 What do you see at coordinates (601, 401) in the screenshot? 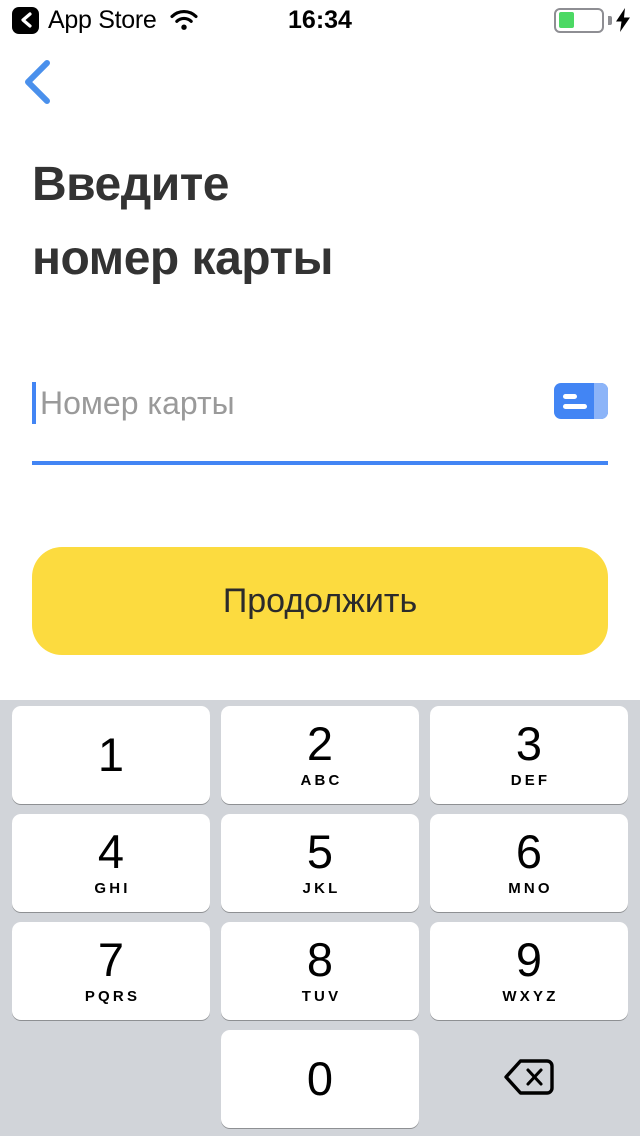
I see `card-icon-strip` at bounding box center [601, 401].